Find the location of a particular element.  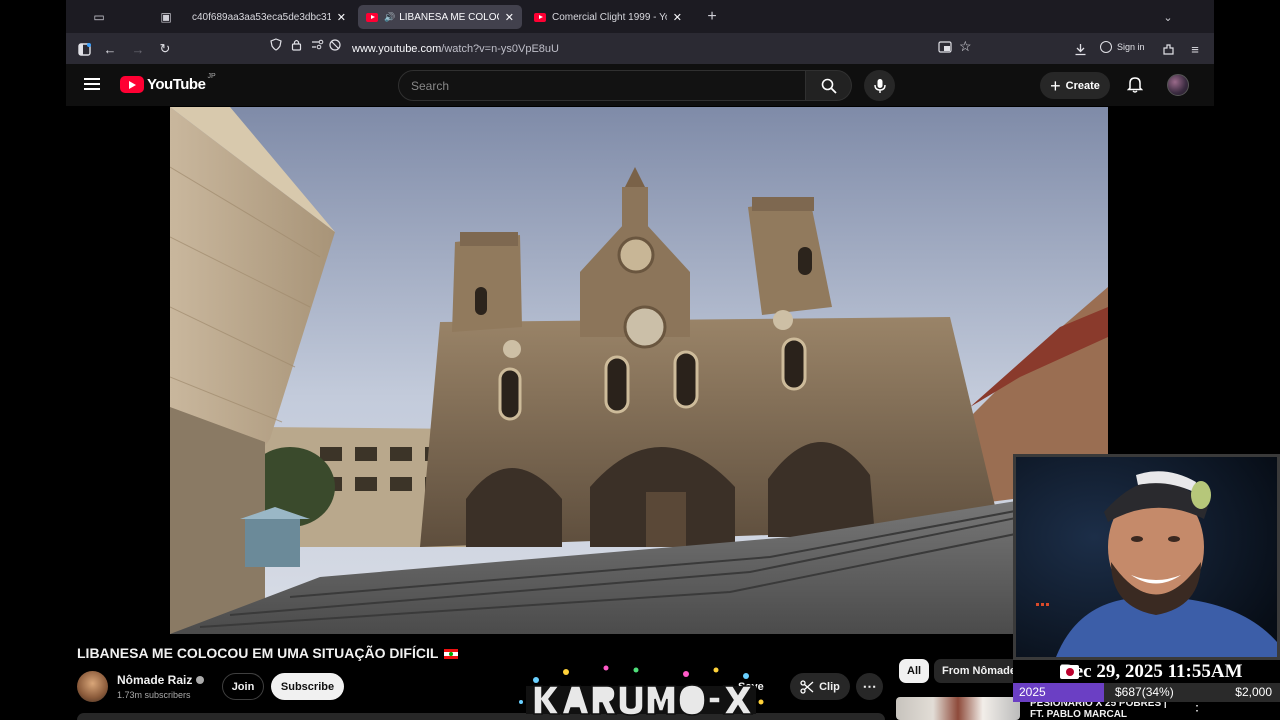

tab-1: c40f689aa3aa53eca5de3dbc3150f ✕ is located at coordinates (269, 17).